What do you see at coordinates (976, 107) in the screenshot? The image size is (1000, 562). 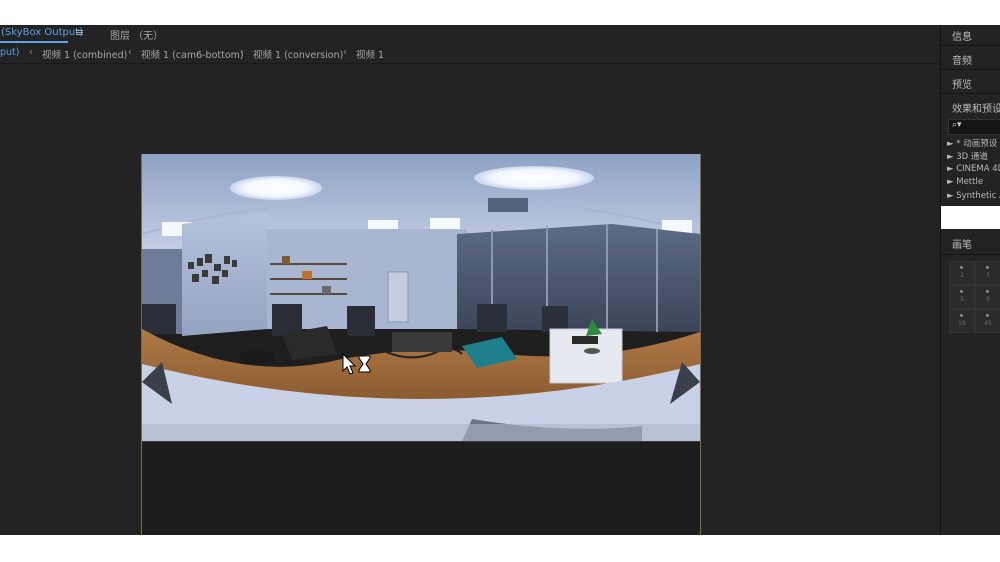 I see `panel-tab-effects-presets: 效果和预设` at bounding box center [976, 107].